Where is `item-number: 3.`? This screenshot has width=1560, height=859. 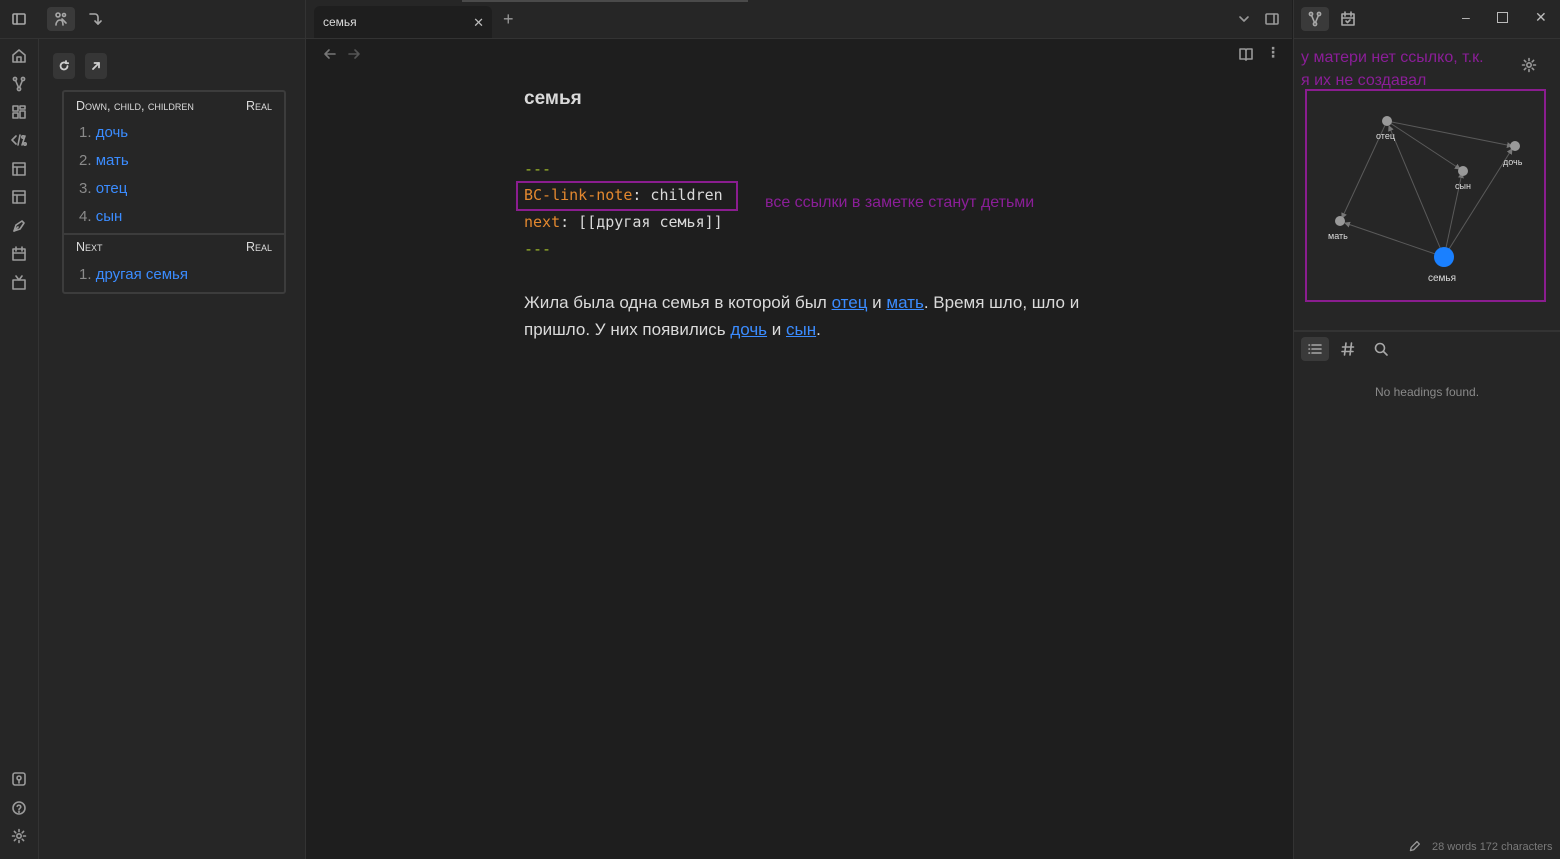
item-number: 3. is located at coordinates (85, 188).